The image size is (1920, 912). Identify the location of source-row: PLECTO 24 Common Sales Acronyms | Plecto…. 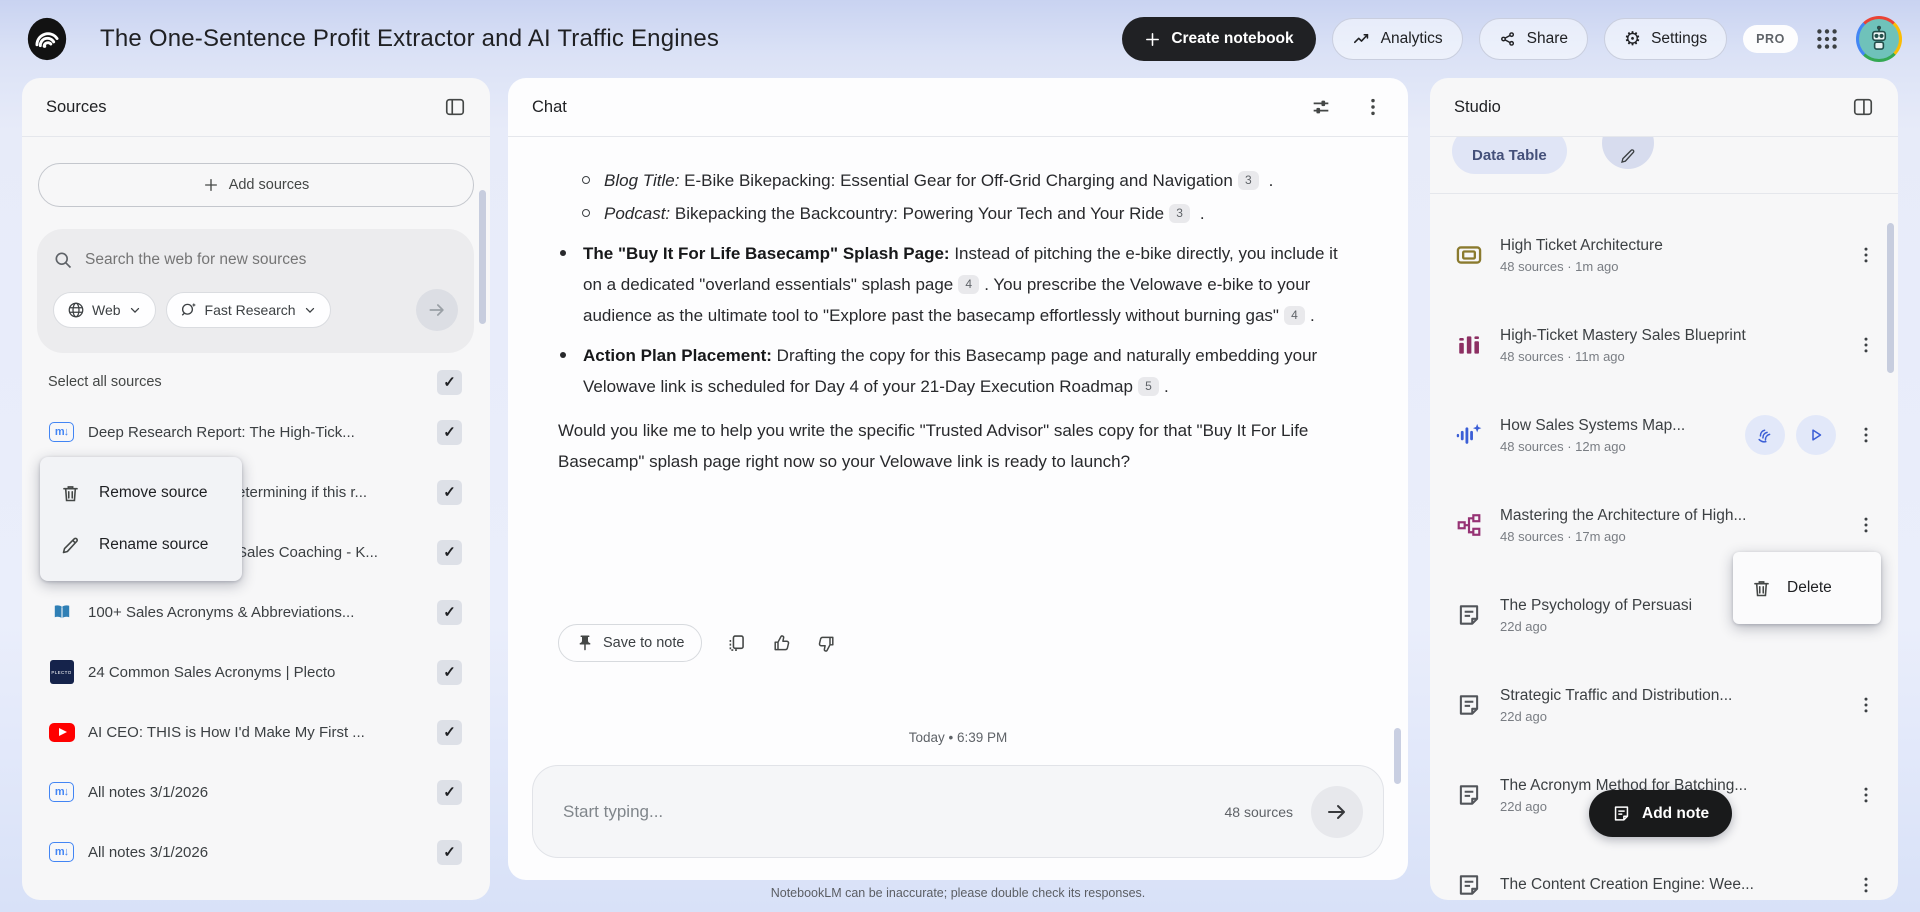
(256, 672).